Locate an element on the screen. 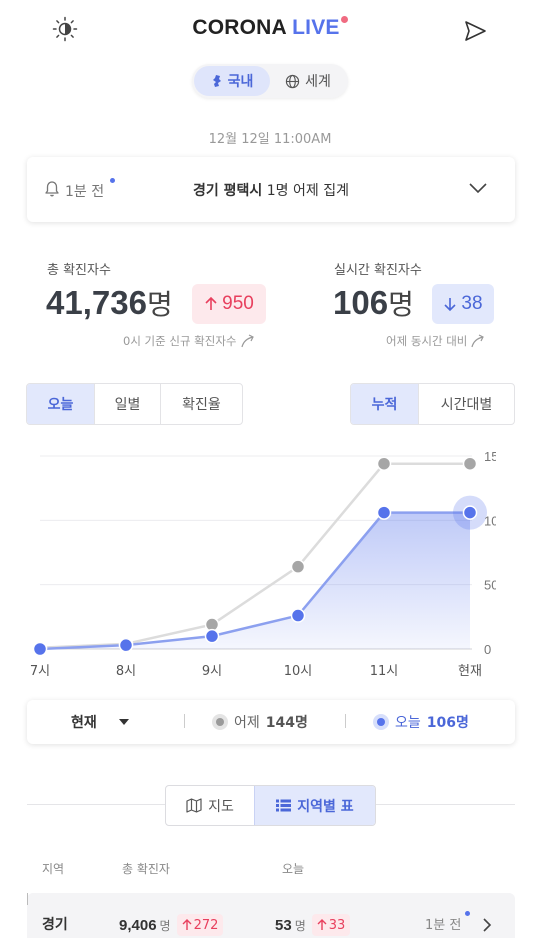 This screenshot has width=540, height=938. tab-map: 지도 is located at coordinates (210, 805).